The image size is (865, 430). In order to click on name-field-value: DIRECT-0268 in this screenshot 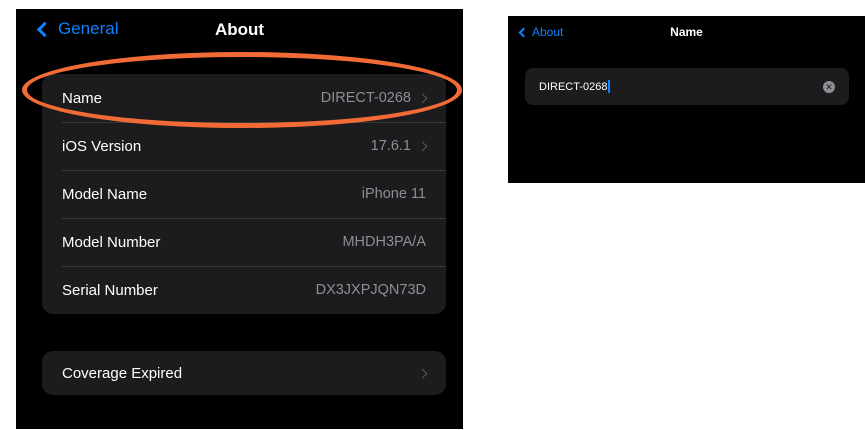, I will do `click(573, 86)`.